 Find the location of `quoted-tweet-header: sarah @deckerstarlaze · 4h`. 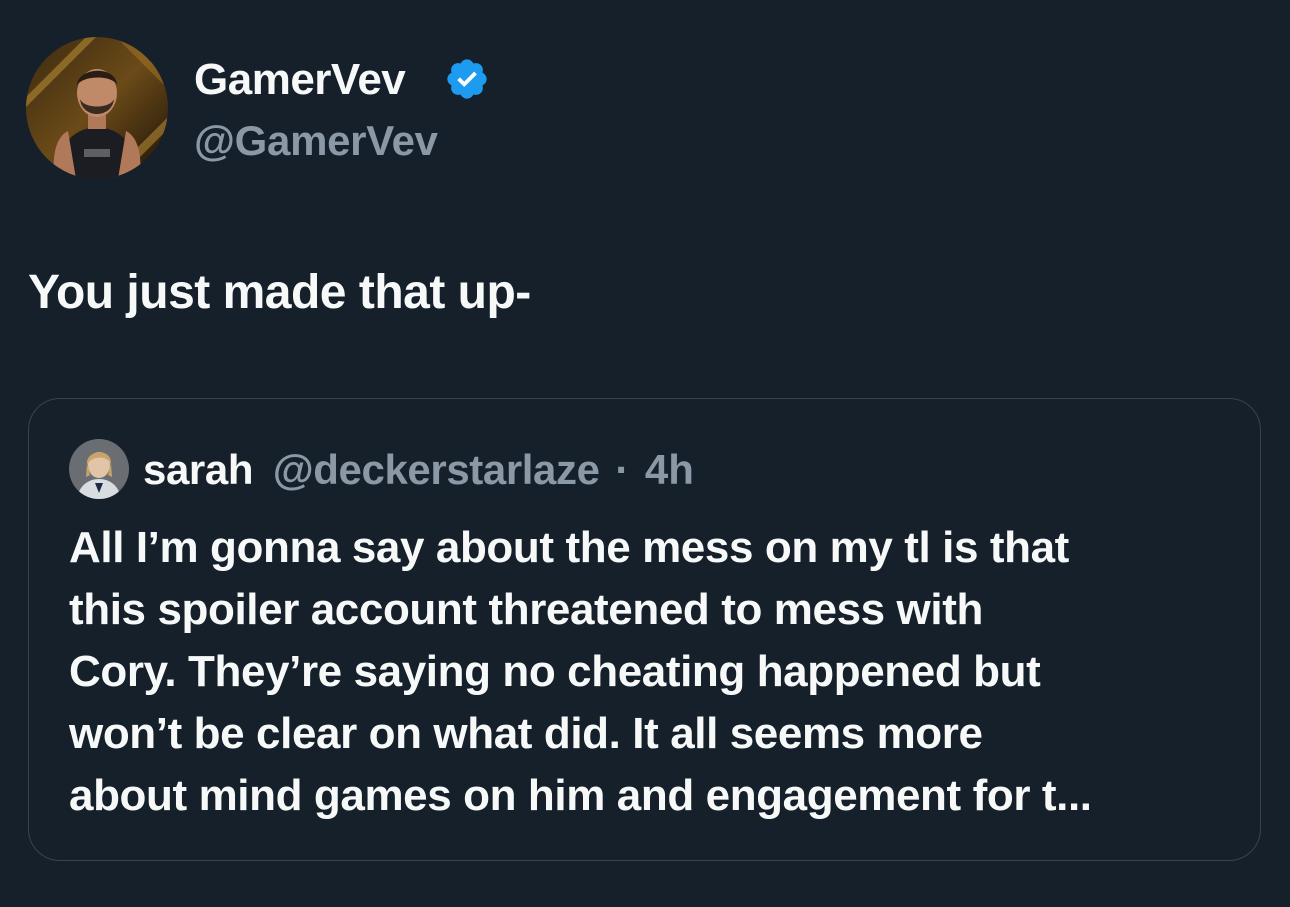

quoted-tweet-header: sarah @deckerstarlaze · 4h is located at coordinates (418, 470).